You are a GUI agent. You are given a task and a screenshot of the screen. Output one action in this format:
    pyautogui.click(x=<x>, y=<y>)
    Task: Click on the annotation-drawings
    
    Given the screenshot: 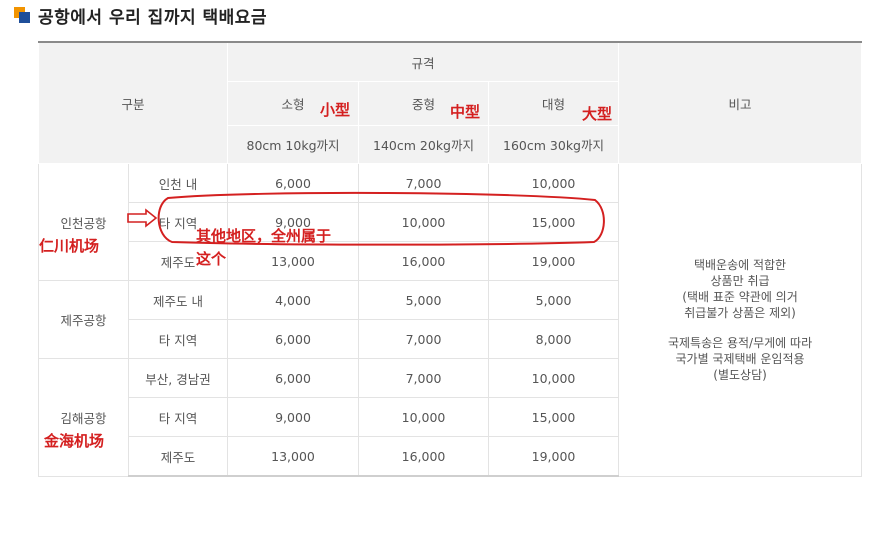 What is the action you would take?
    pyautogui.click(x=366, y=218)
    